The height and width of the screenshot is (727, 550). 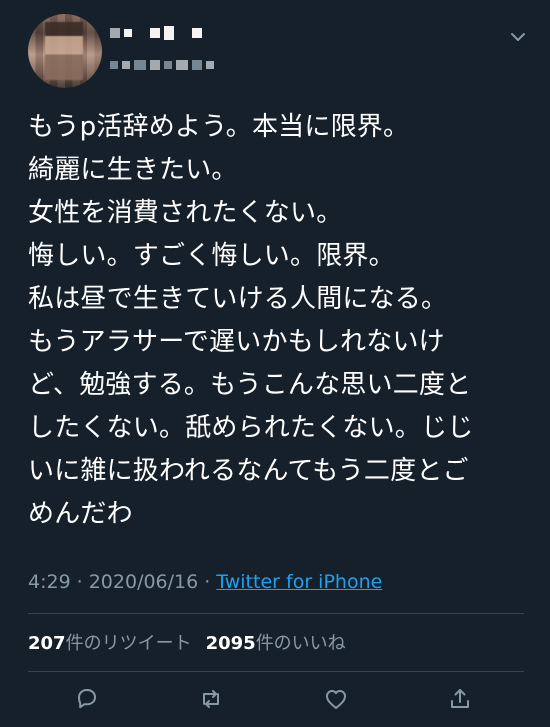 I want to click on engagement-stats: 207 件のリツイート 2095 件のいいね, so click(x=194, y=642).